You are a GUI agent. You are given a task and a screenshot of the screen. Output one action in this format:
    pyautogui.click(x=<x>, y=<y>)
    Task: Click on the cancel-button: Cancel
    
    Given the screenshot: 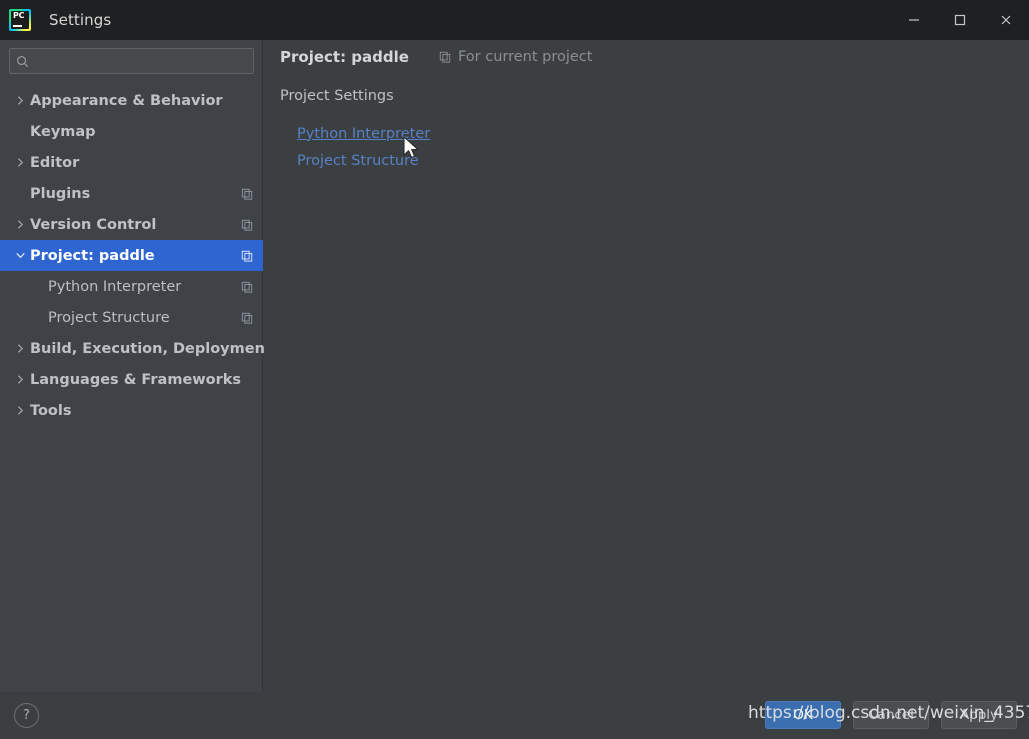 What is the action you would take?
    pyautogui.click(x=891, y=715)
    